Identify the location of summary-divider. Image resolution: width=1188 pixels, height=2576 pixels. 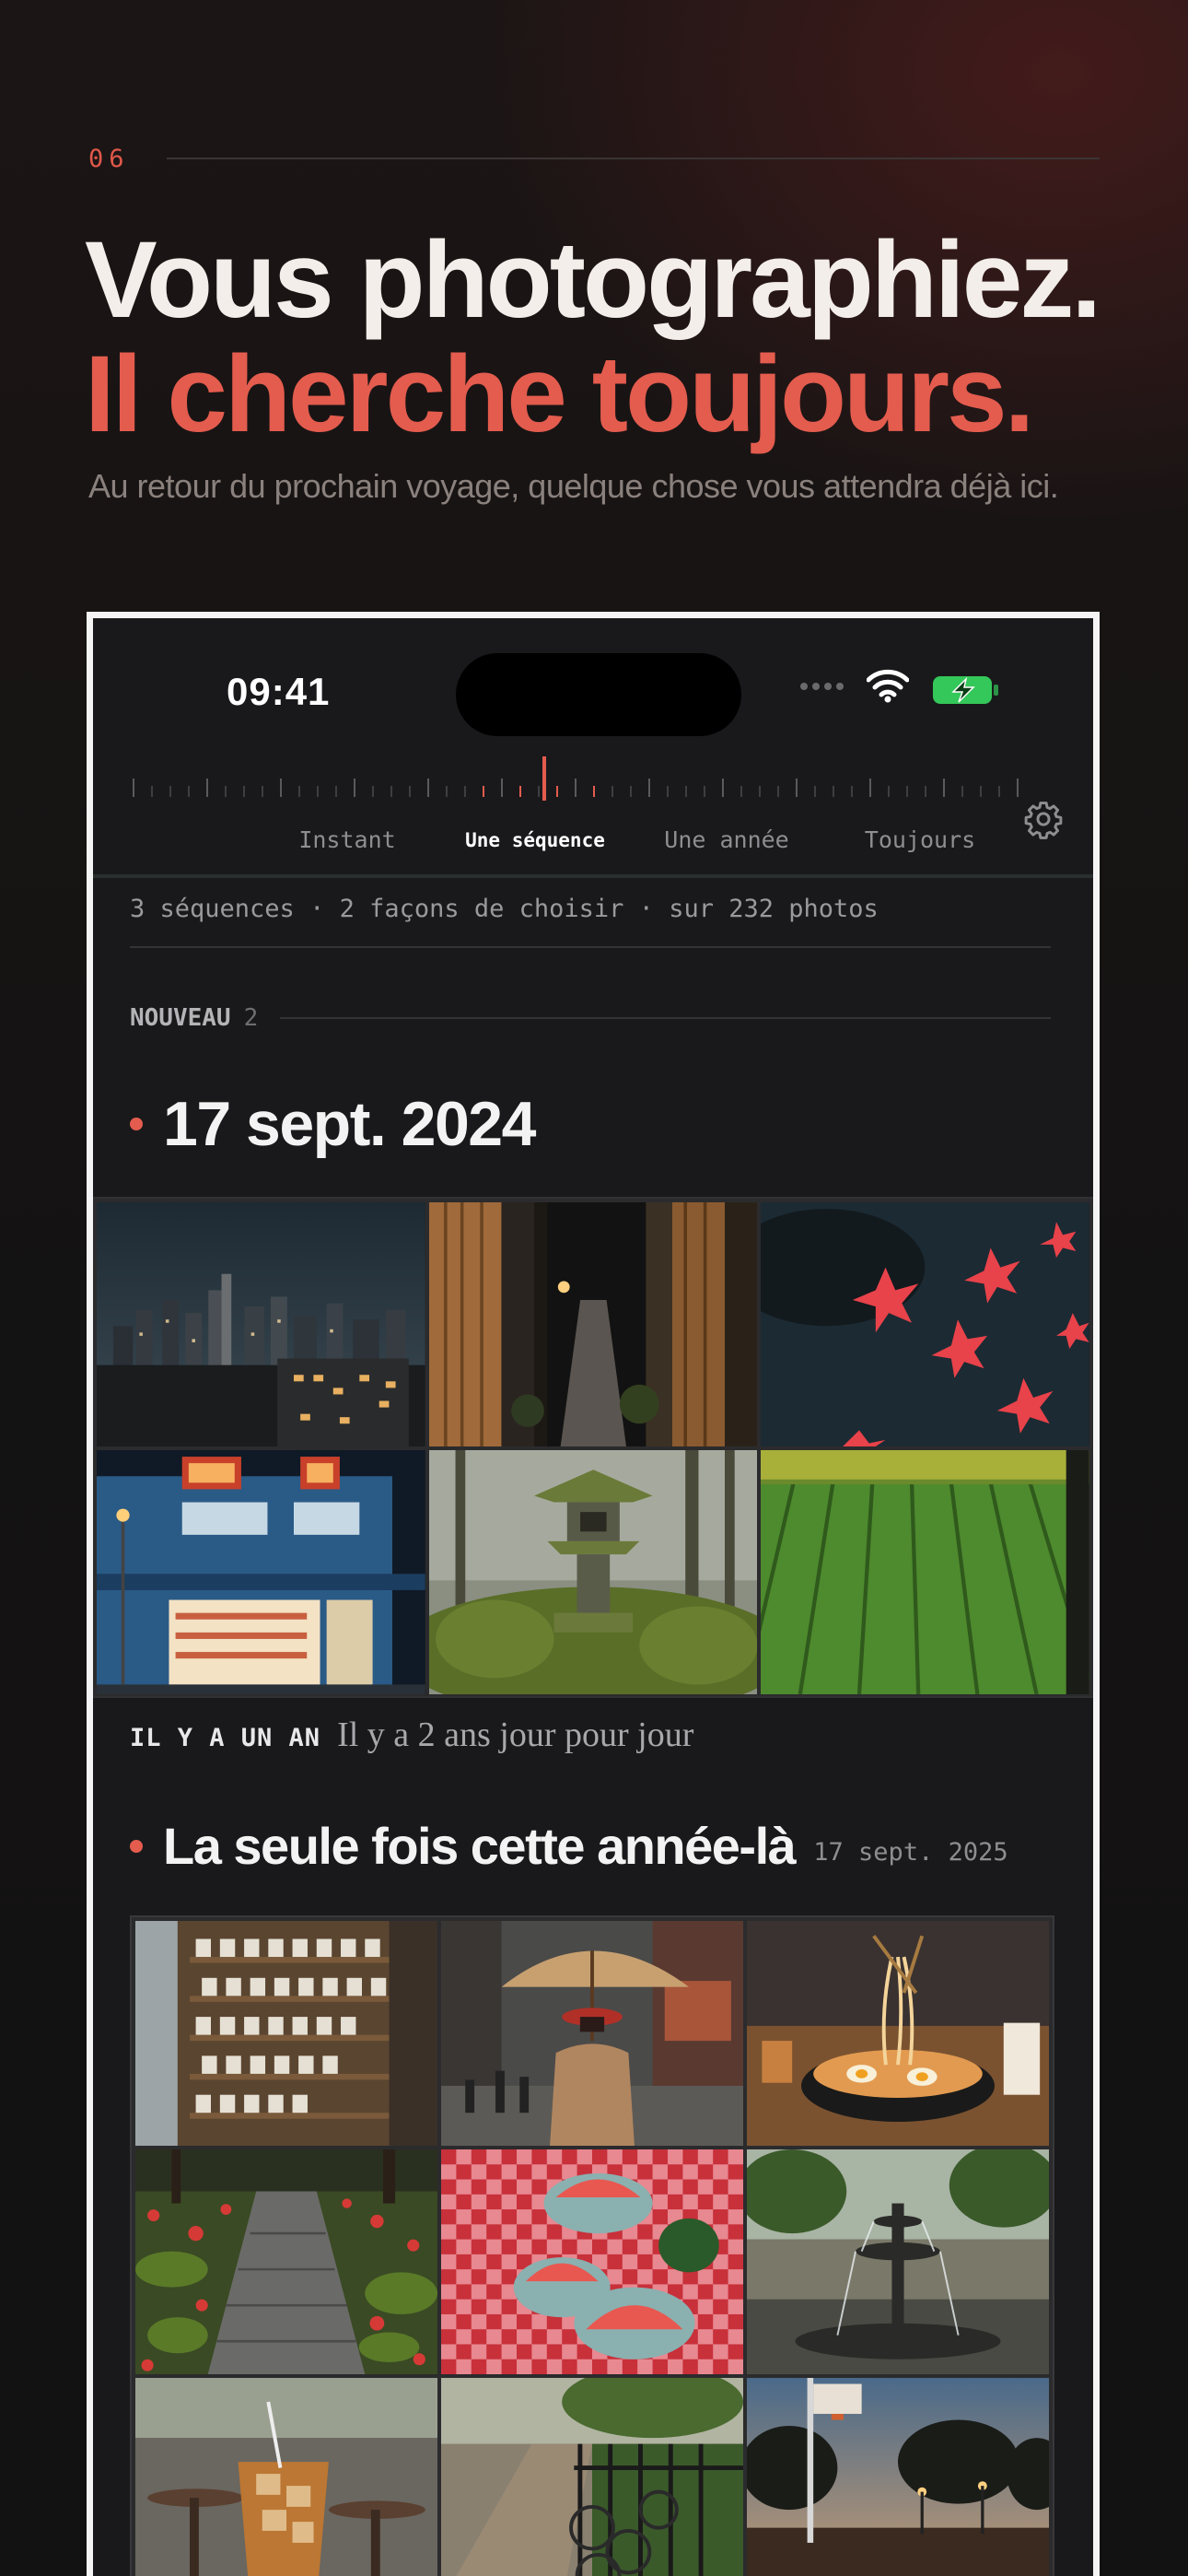
(590, 947).